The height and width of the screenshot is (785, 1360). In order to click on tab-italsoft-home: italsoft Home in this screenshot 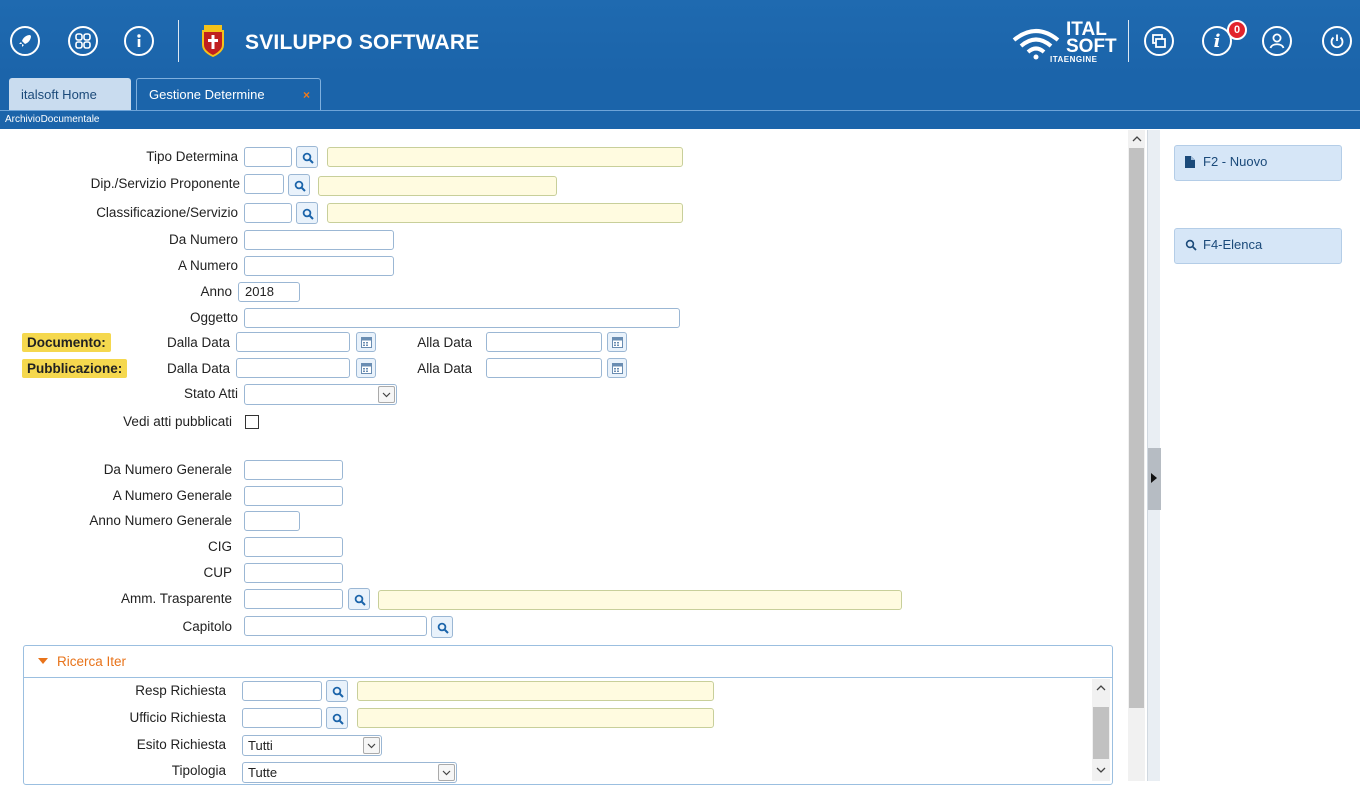, I will do `click(70, 94)`.